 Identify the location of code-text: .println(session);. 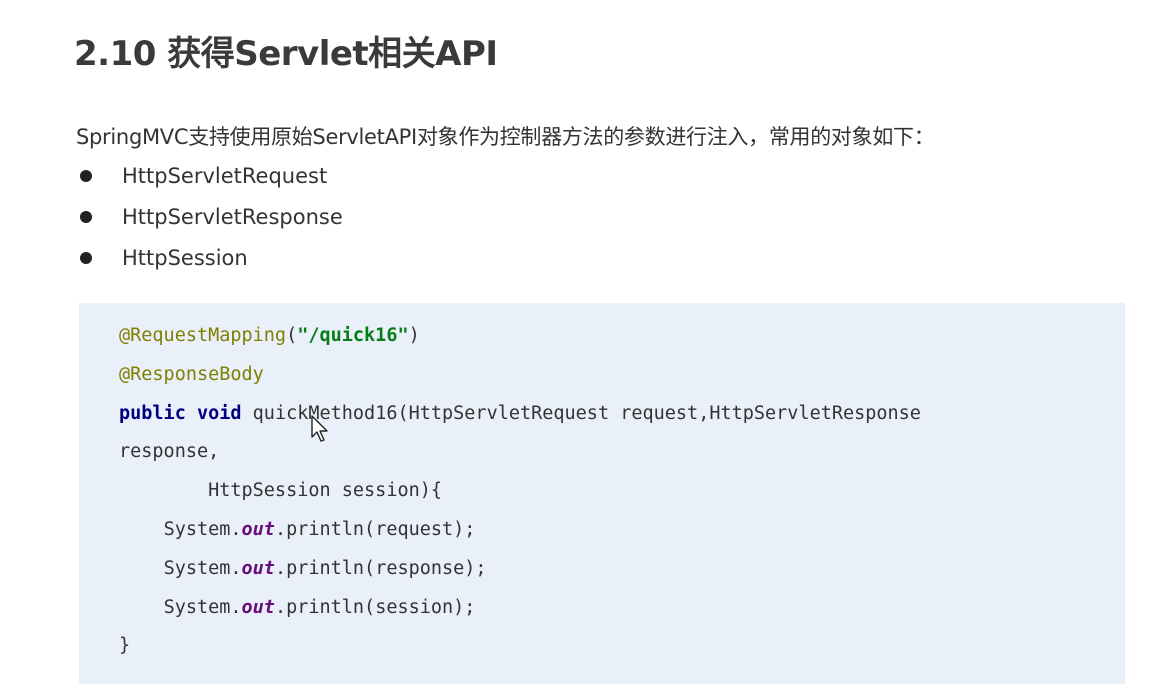
(375, 607).